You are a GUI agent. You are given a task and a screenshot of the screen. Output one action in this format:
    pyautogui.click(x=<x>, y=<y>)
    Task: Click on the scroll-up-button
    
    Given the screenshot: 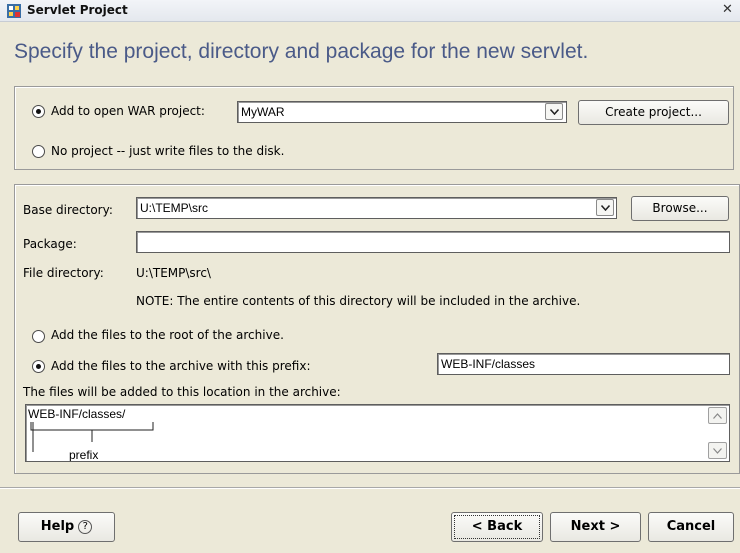 What is the action you would take?
    pyautogui.click(x=717, y=415)
    